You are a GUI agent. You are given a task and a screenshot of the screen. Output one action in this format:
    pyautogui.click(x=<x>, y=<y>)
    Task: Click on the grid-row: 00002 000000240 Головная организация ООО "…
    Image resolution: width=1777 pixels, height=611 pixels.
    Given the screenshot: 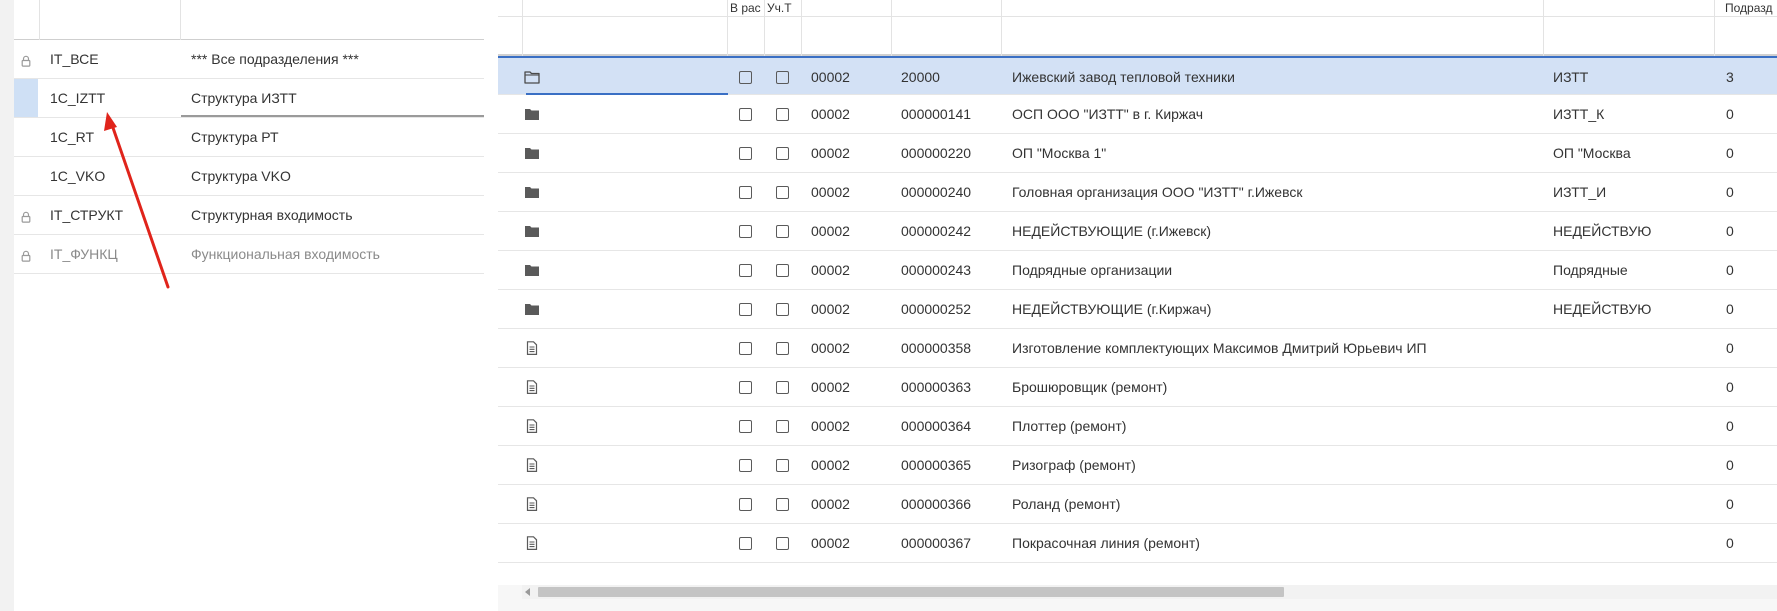 What is the action you would take?
    pyautogui.click(x=1137, y=192)
    